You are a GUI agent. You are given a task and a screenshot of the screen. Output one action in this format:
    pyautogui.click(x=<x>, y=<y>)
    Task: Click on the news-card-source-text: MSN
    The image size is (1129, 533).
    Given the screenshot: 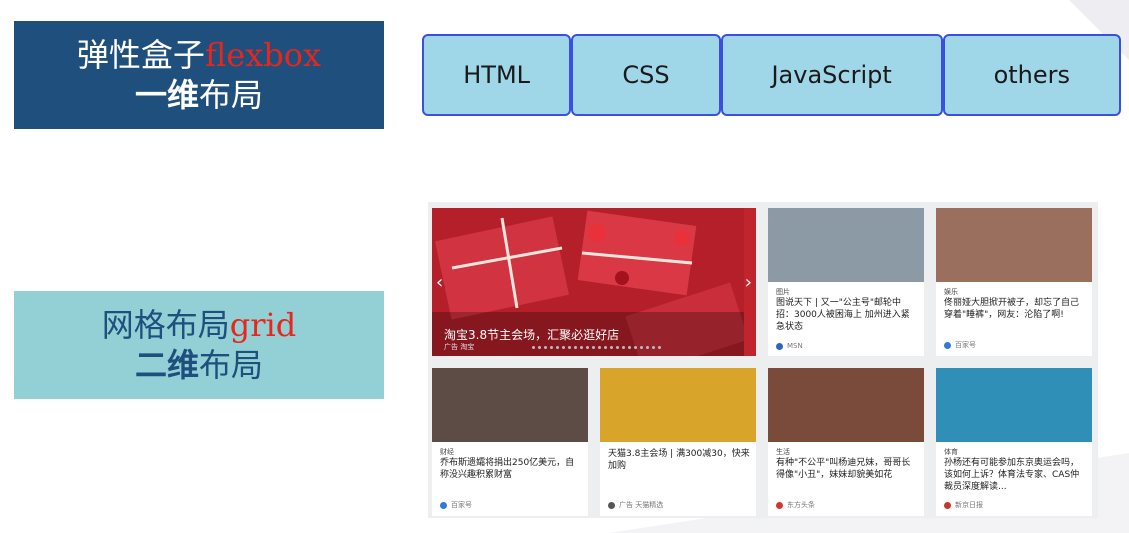 What is the action you would take?
    pyautogui.click(x=795, y=346)
    